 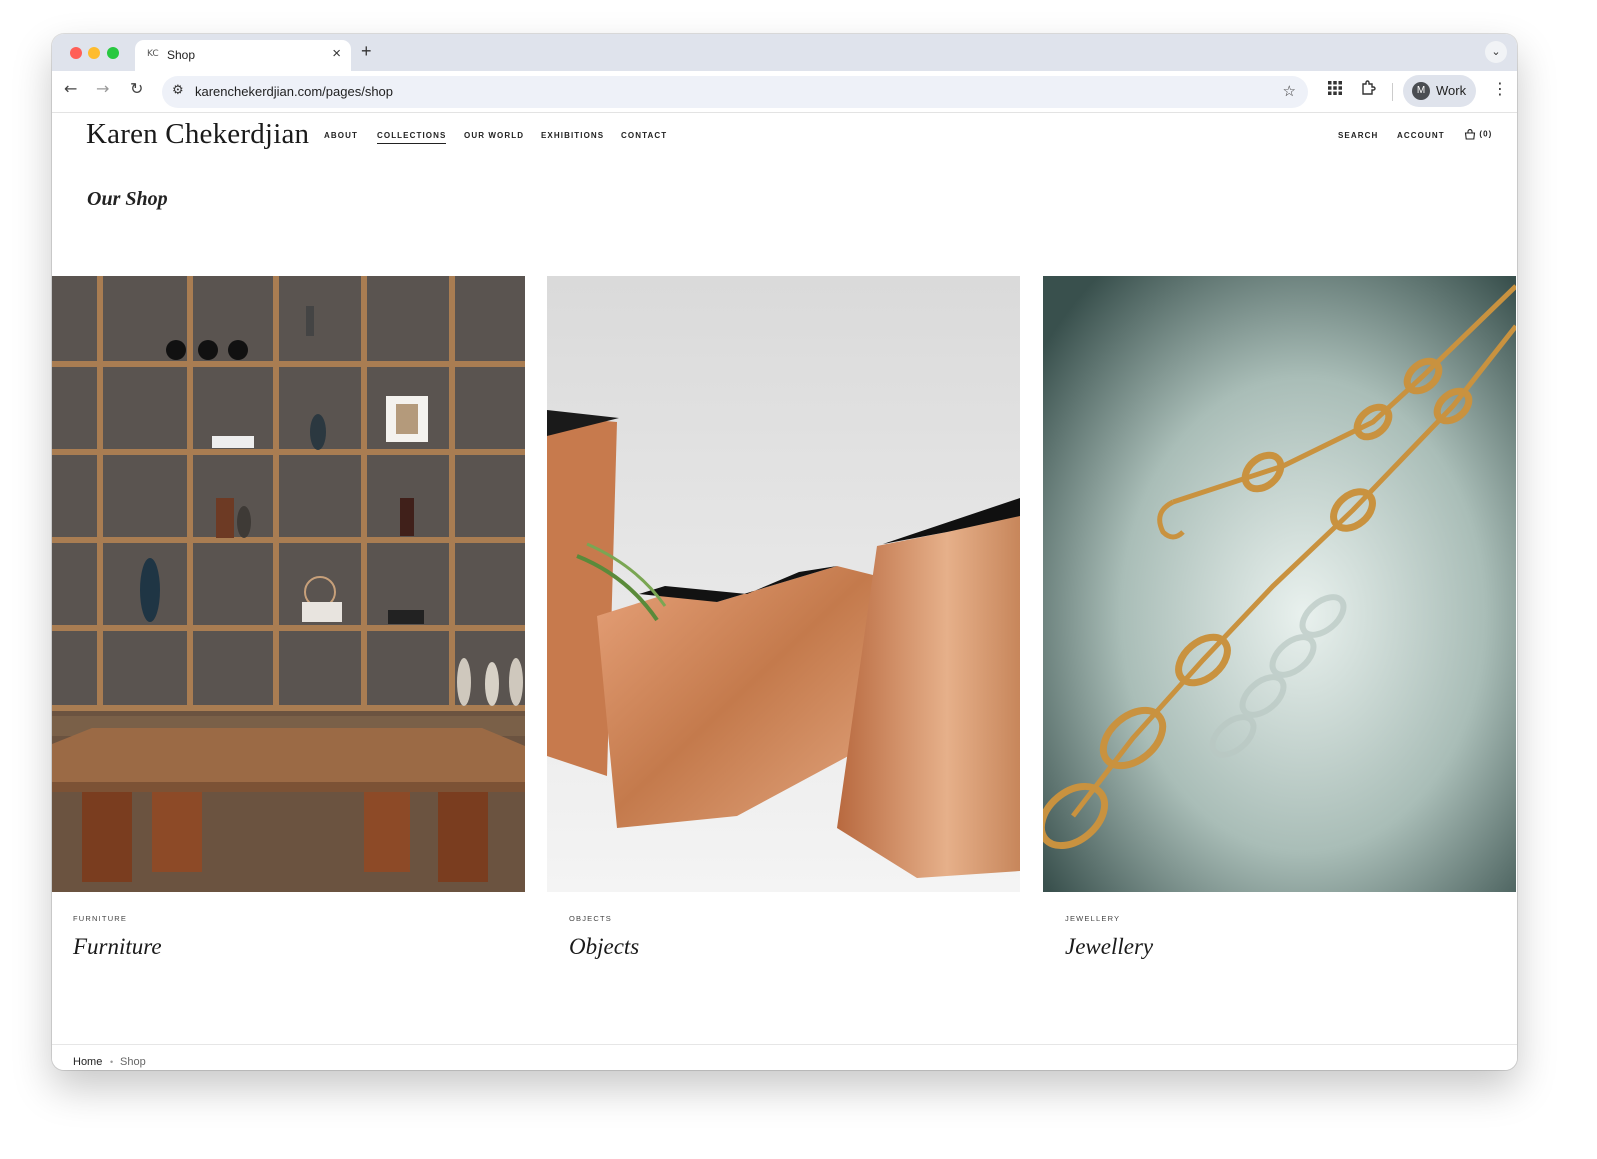 I want to click on browser-menu-kebab-icon: ⋮, so click(x=1500, y=88).